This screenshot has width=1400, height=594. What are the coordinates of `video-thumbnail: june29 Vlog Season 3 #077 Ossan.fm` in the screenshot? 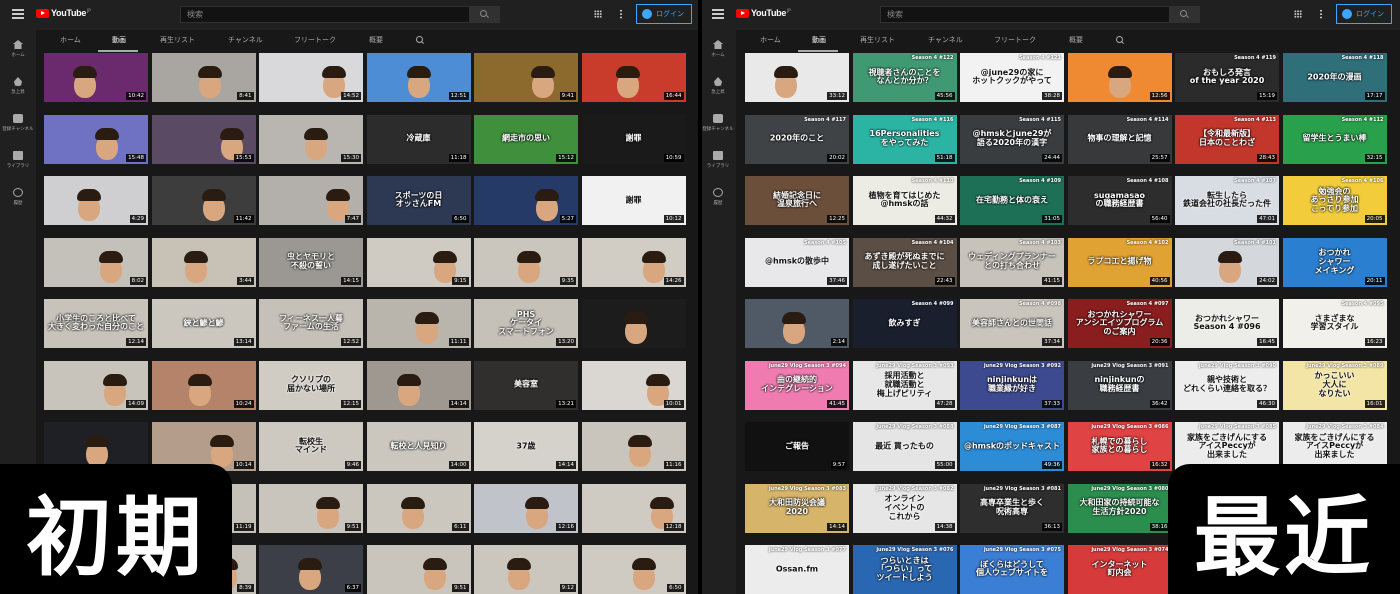 It's located at (797, 569).